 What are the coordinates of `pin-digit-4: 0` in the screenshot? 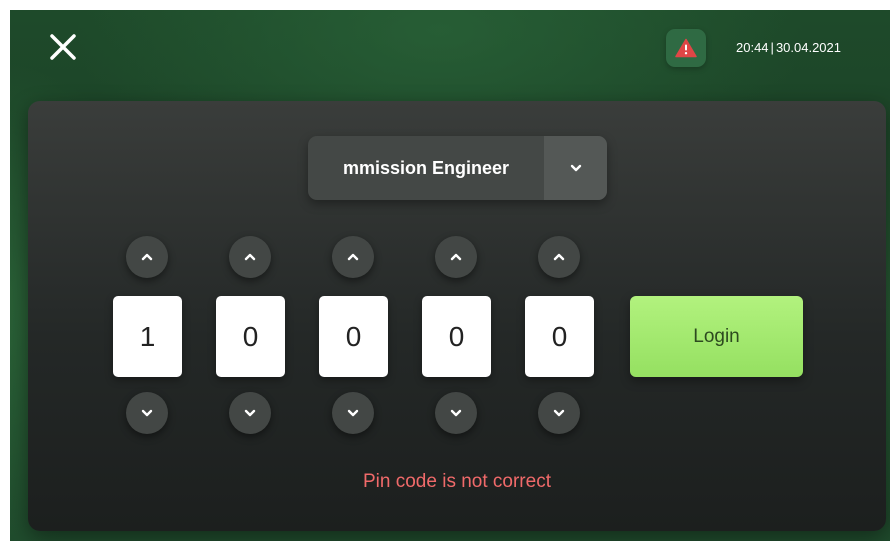 It's located at (456, 336).